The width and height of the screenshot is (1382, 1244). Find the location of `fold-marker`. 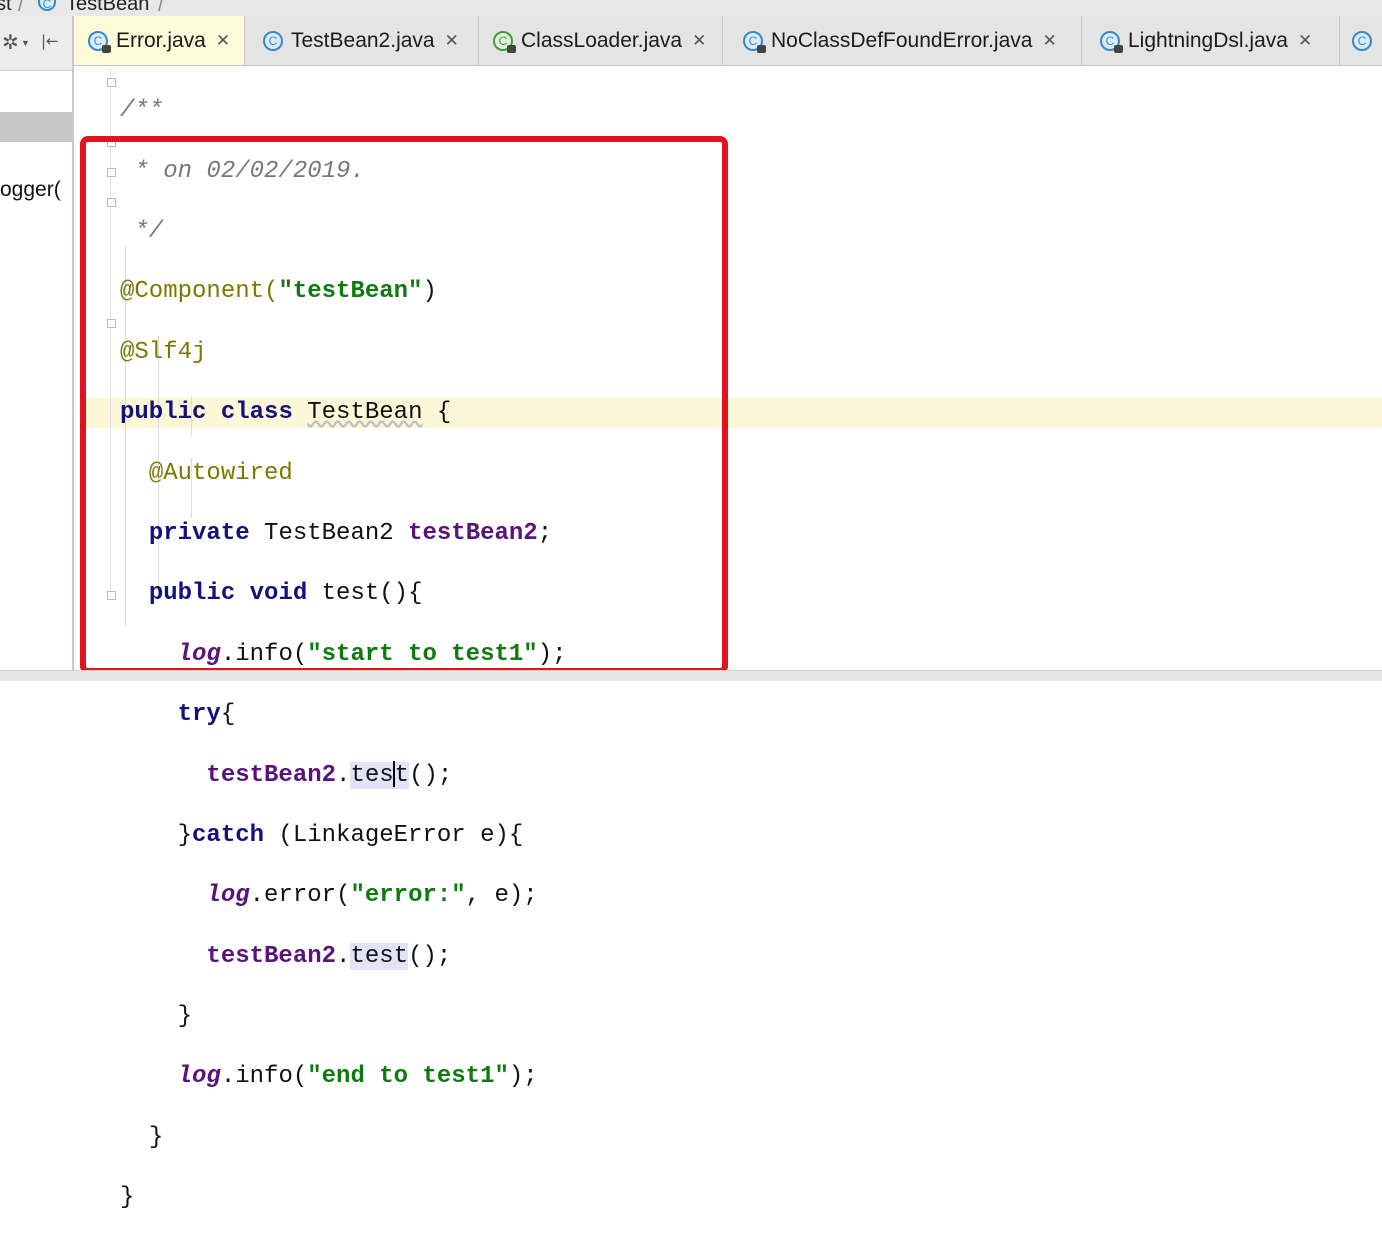

fold-marker is located at coordinates (111, 82).